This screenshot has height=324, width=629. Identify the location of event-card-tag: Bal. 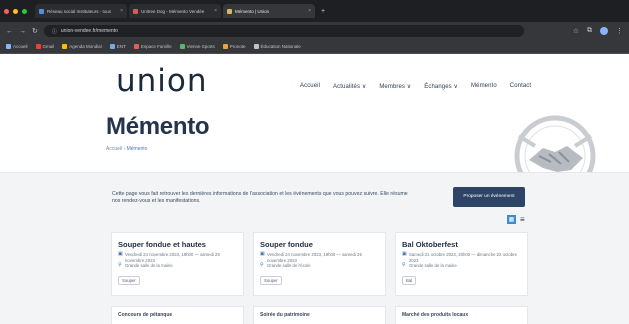
(409, 280).